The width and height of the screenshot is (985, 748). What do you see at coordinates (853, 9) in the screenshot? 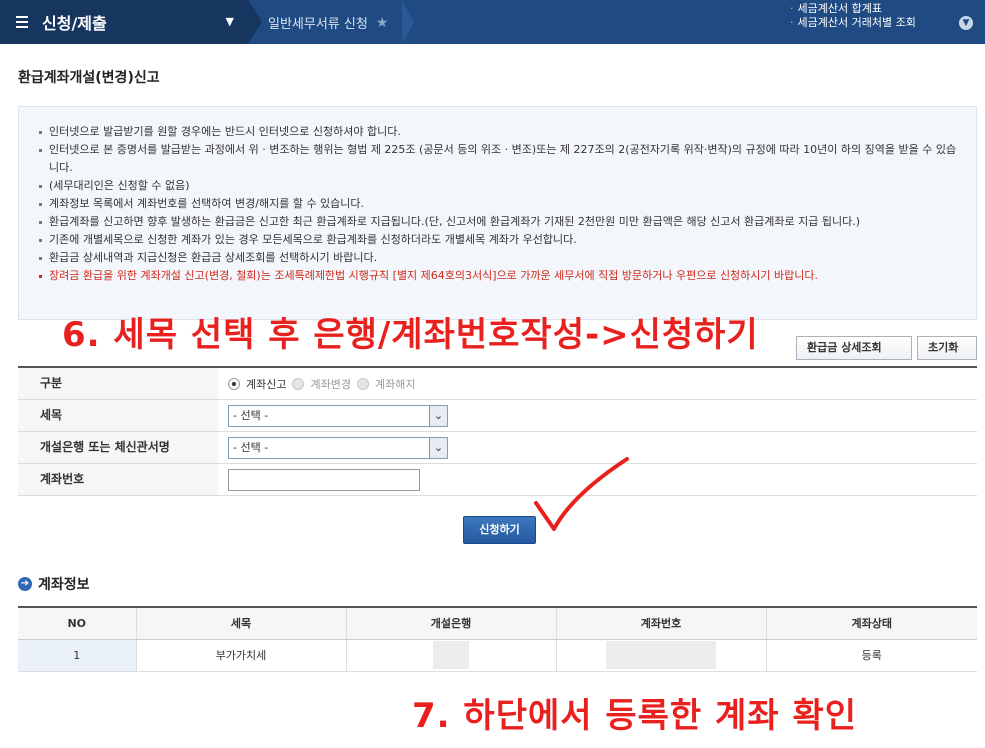
I see `quicklink-1: · 세금계산서 합계표` at bounding box center [853, 9].